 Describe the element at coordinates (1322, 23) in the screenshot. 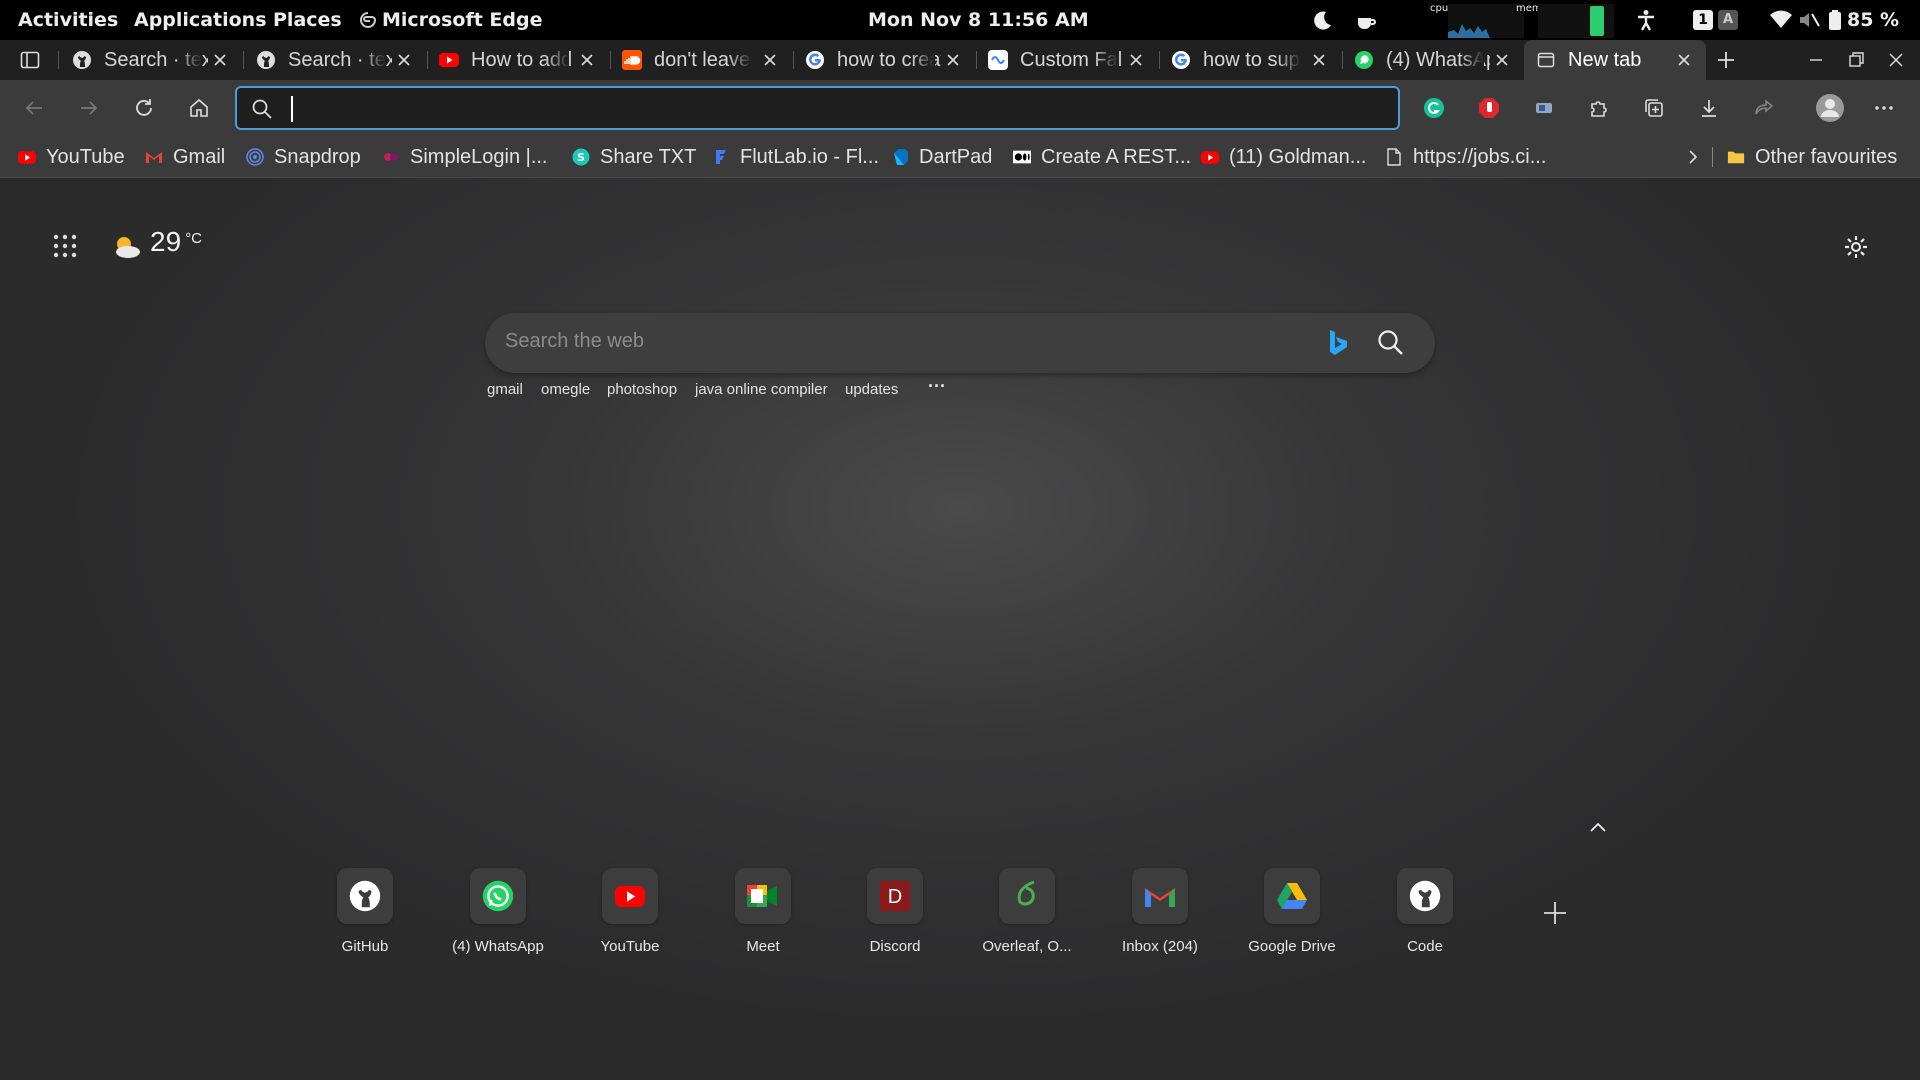

I see `night-light-icon` at that location.